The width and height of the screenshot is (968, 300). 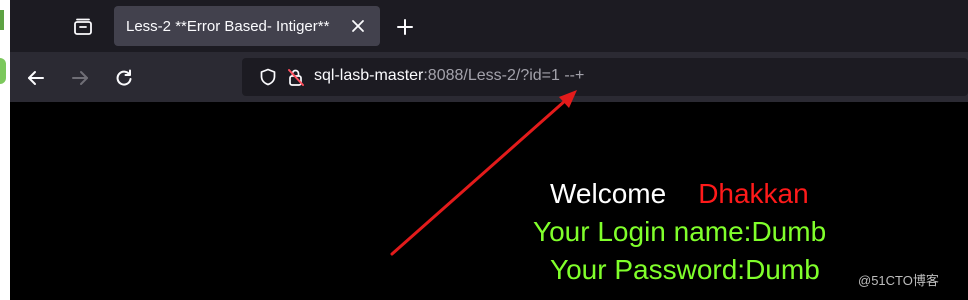 I want to click on tab-title: Less-2 **Error Based- Intiger**, so click(x=228, y=26).